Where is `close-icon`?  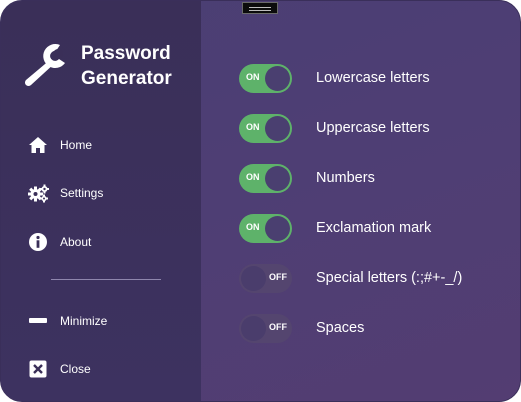
close-icon is located at coordinates (38, 369).